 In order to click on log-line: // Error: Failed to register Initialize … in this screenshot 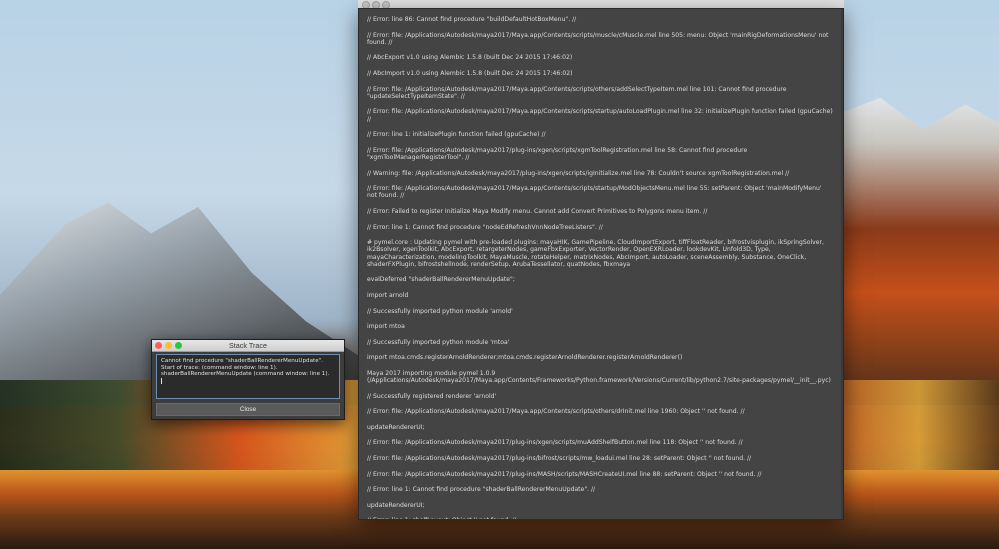, I will do `click(537, 211)`.